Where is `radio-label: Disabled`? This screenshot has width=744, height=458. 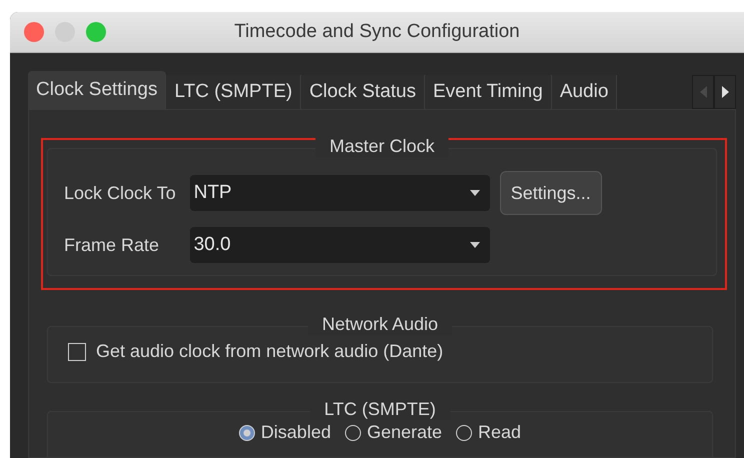 radio-label: Disabled is located at coordinates (295, 432).